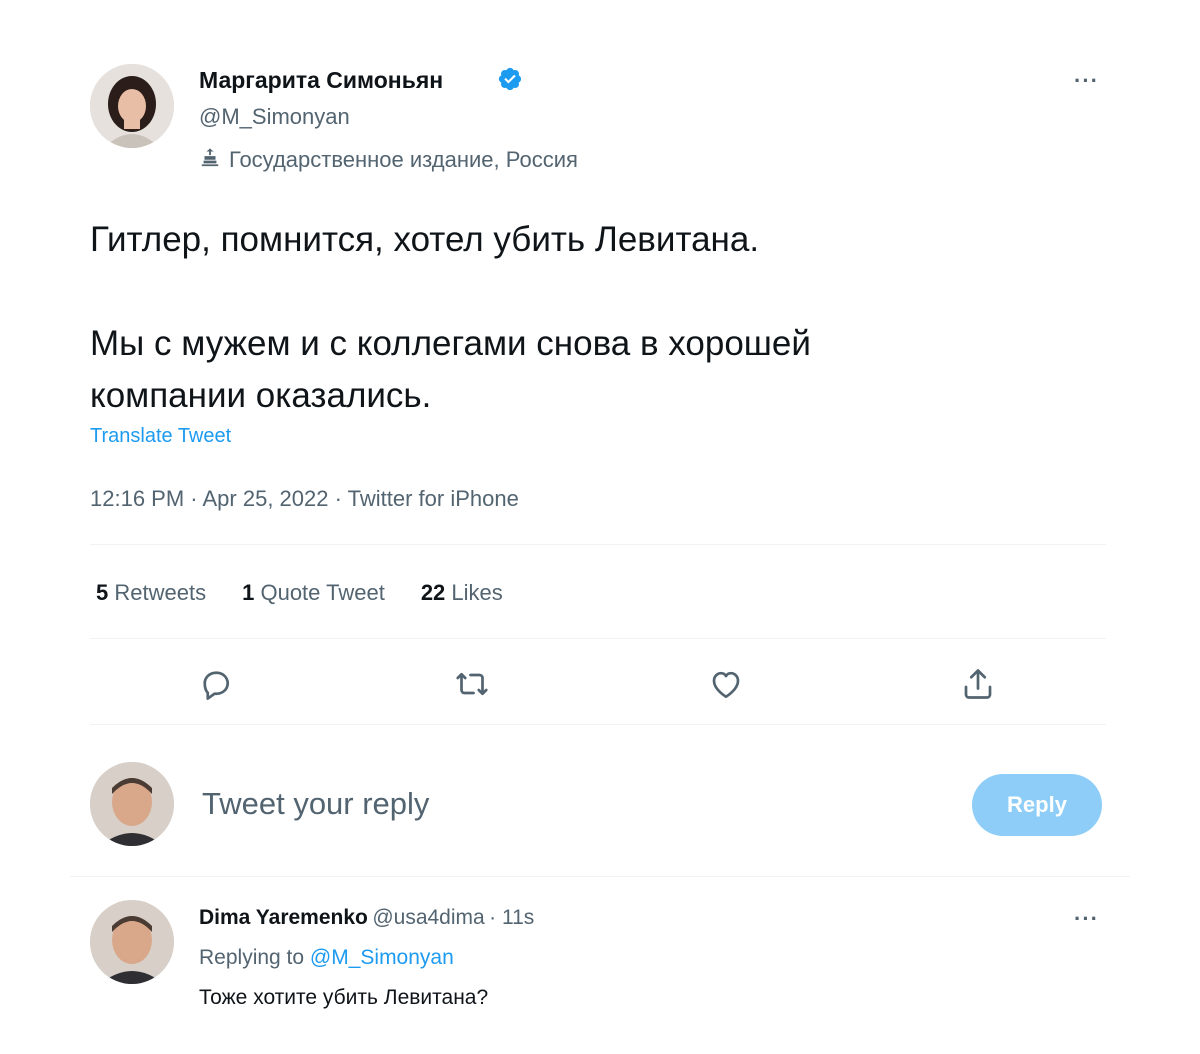  I want to click on replying-to-prefix: Replying to, so click(252, 957).